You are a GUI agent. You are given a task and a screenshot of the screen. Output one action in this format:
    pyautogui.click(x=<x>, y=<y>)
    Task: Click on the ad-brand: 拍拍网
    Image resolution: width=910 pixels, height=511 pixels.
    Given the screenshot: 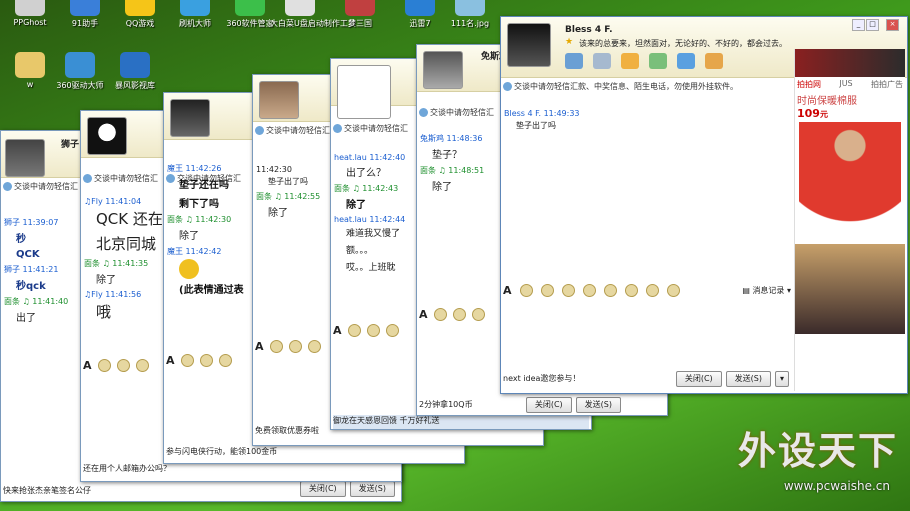 What is the action you would take?
    pyautogui.click(x=809, y=84)
    